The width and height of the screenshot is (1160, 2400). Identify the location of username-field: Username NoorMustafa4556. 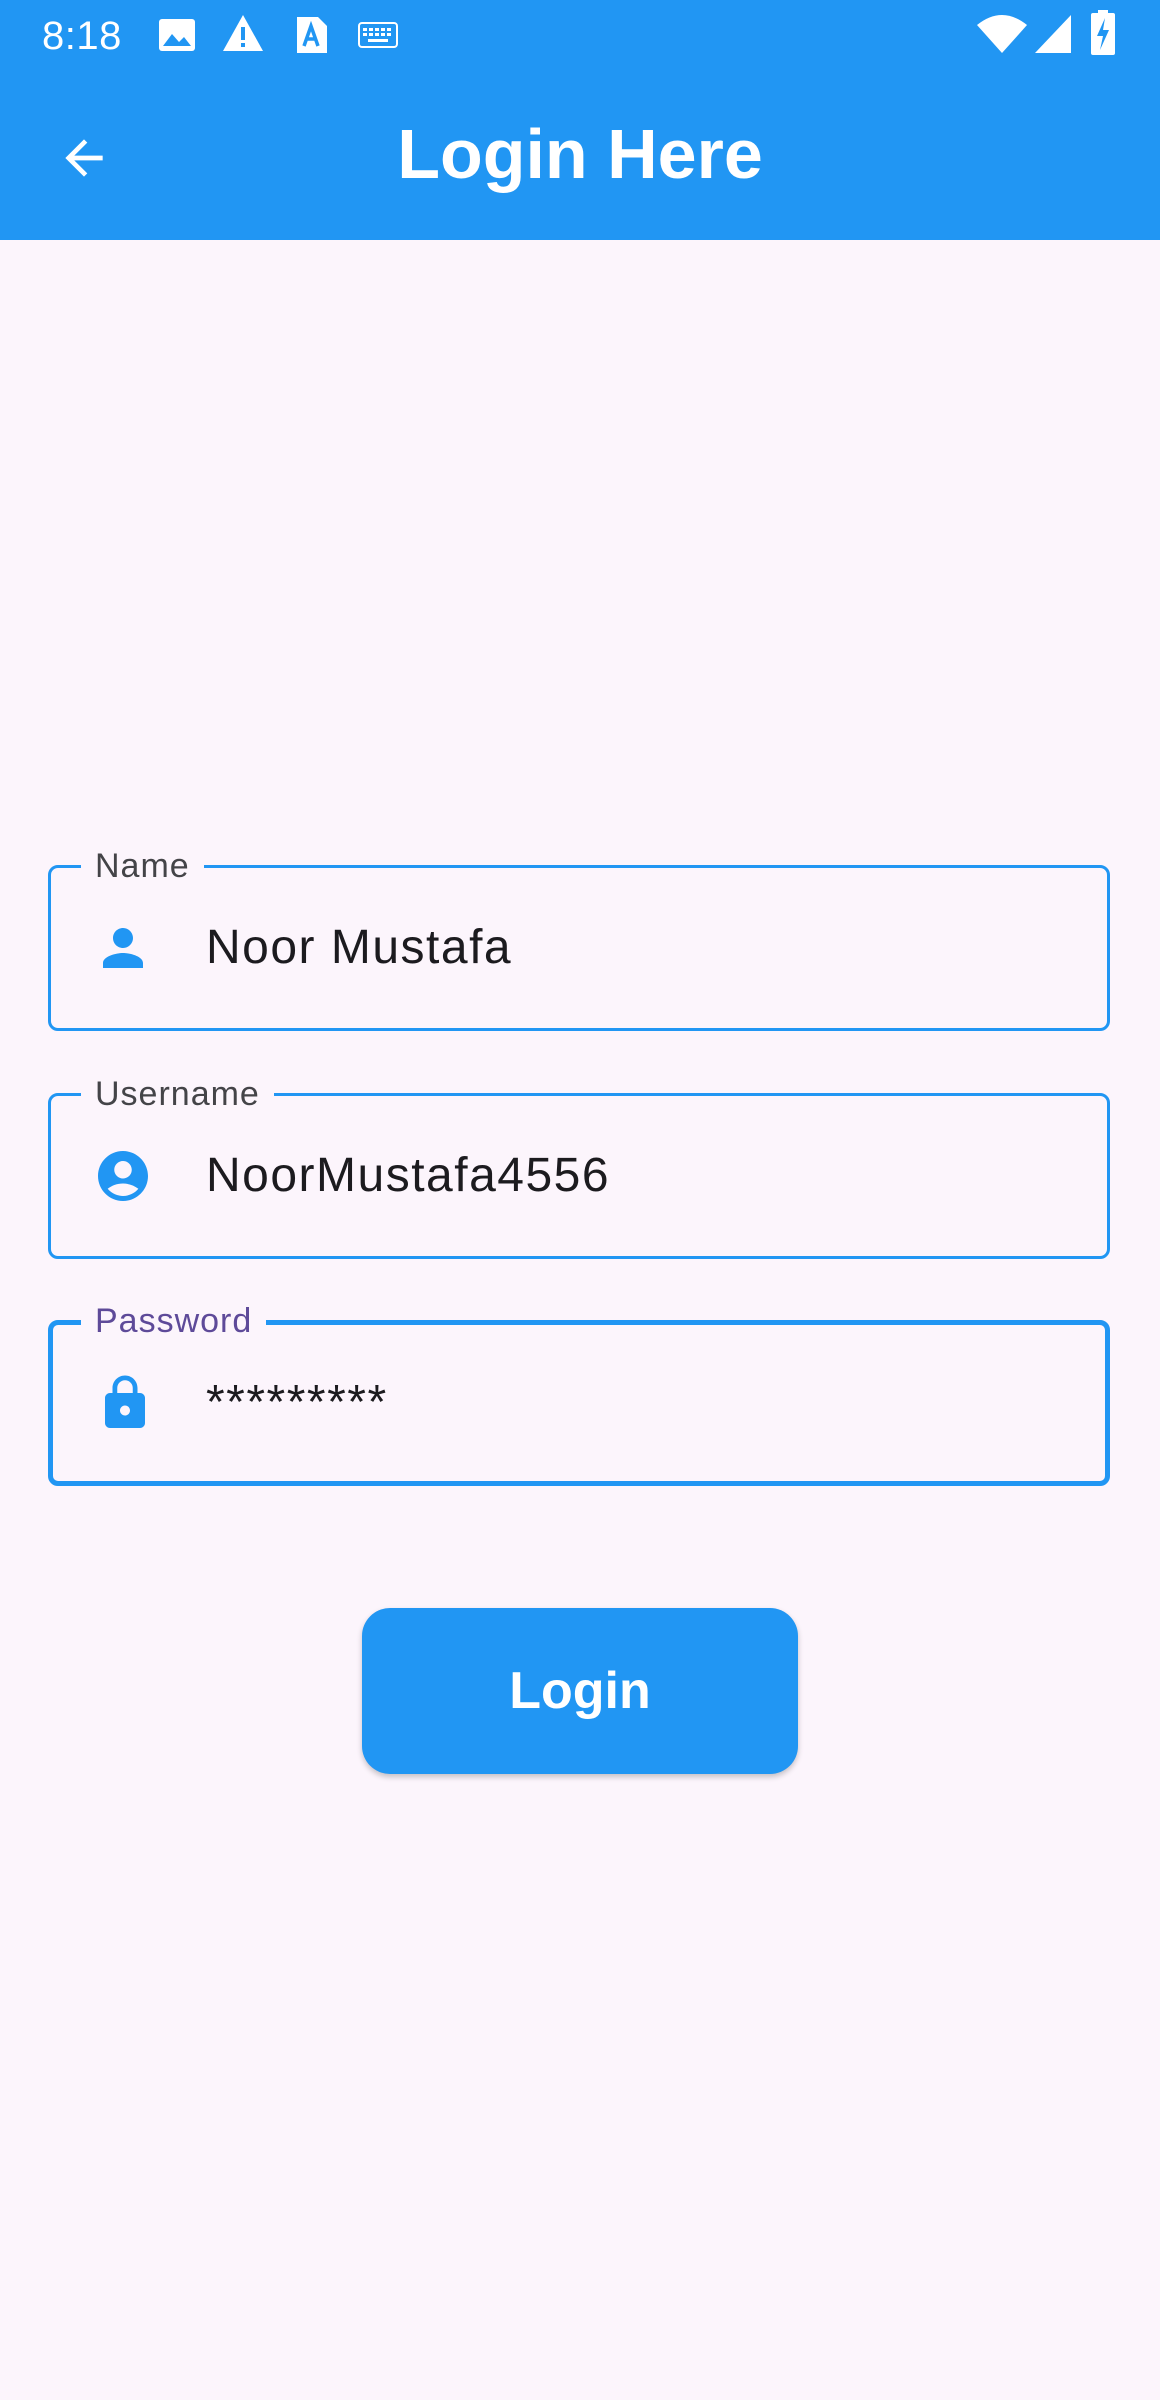
(579, 1165).